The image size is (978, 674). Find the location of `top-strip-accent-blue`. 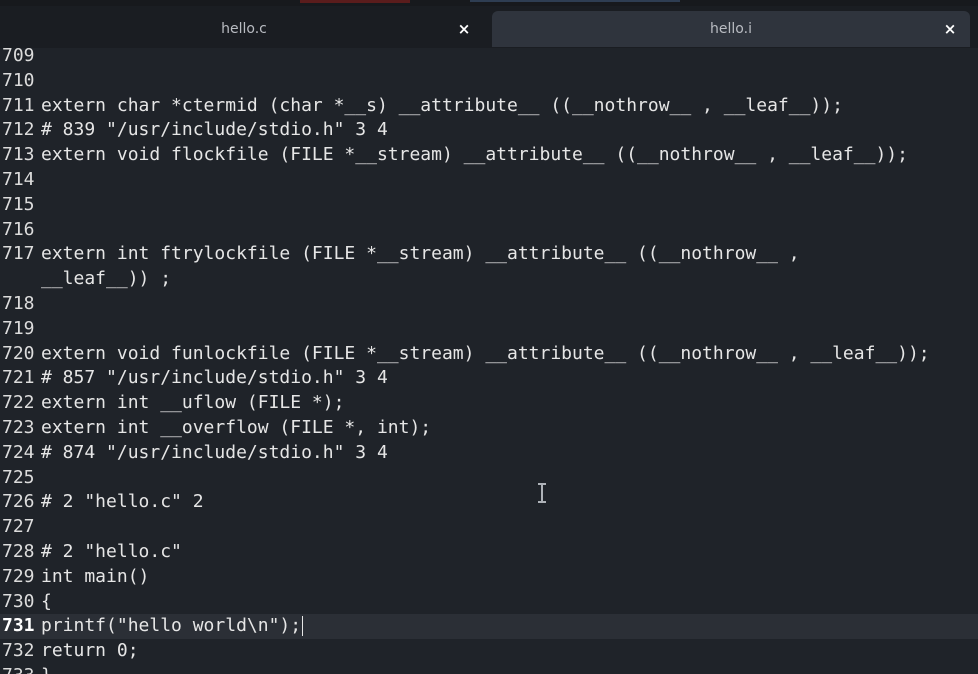

top-strip-accent-blue is located at coordinates (575, 1).